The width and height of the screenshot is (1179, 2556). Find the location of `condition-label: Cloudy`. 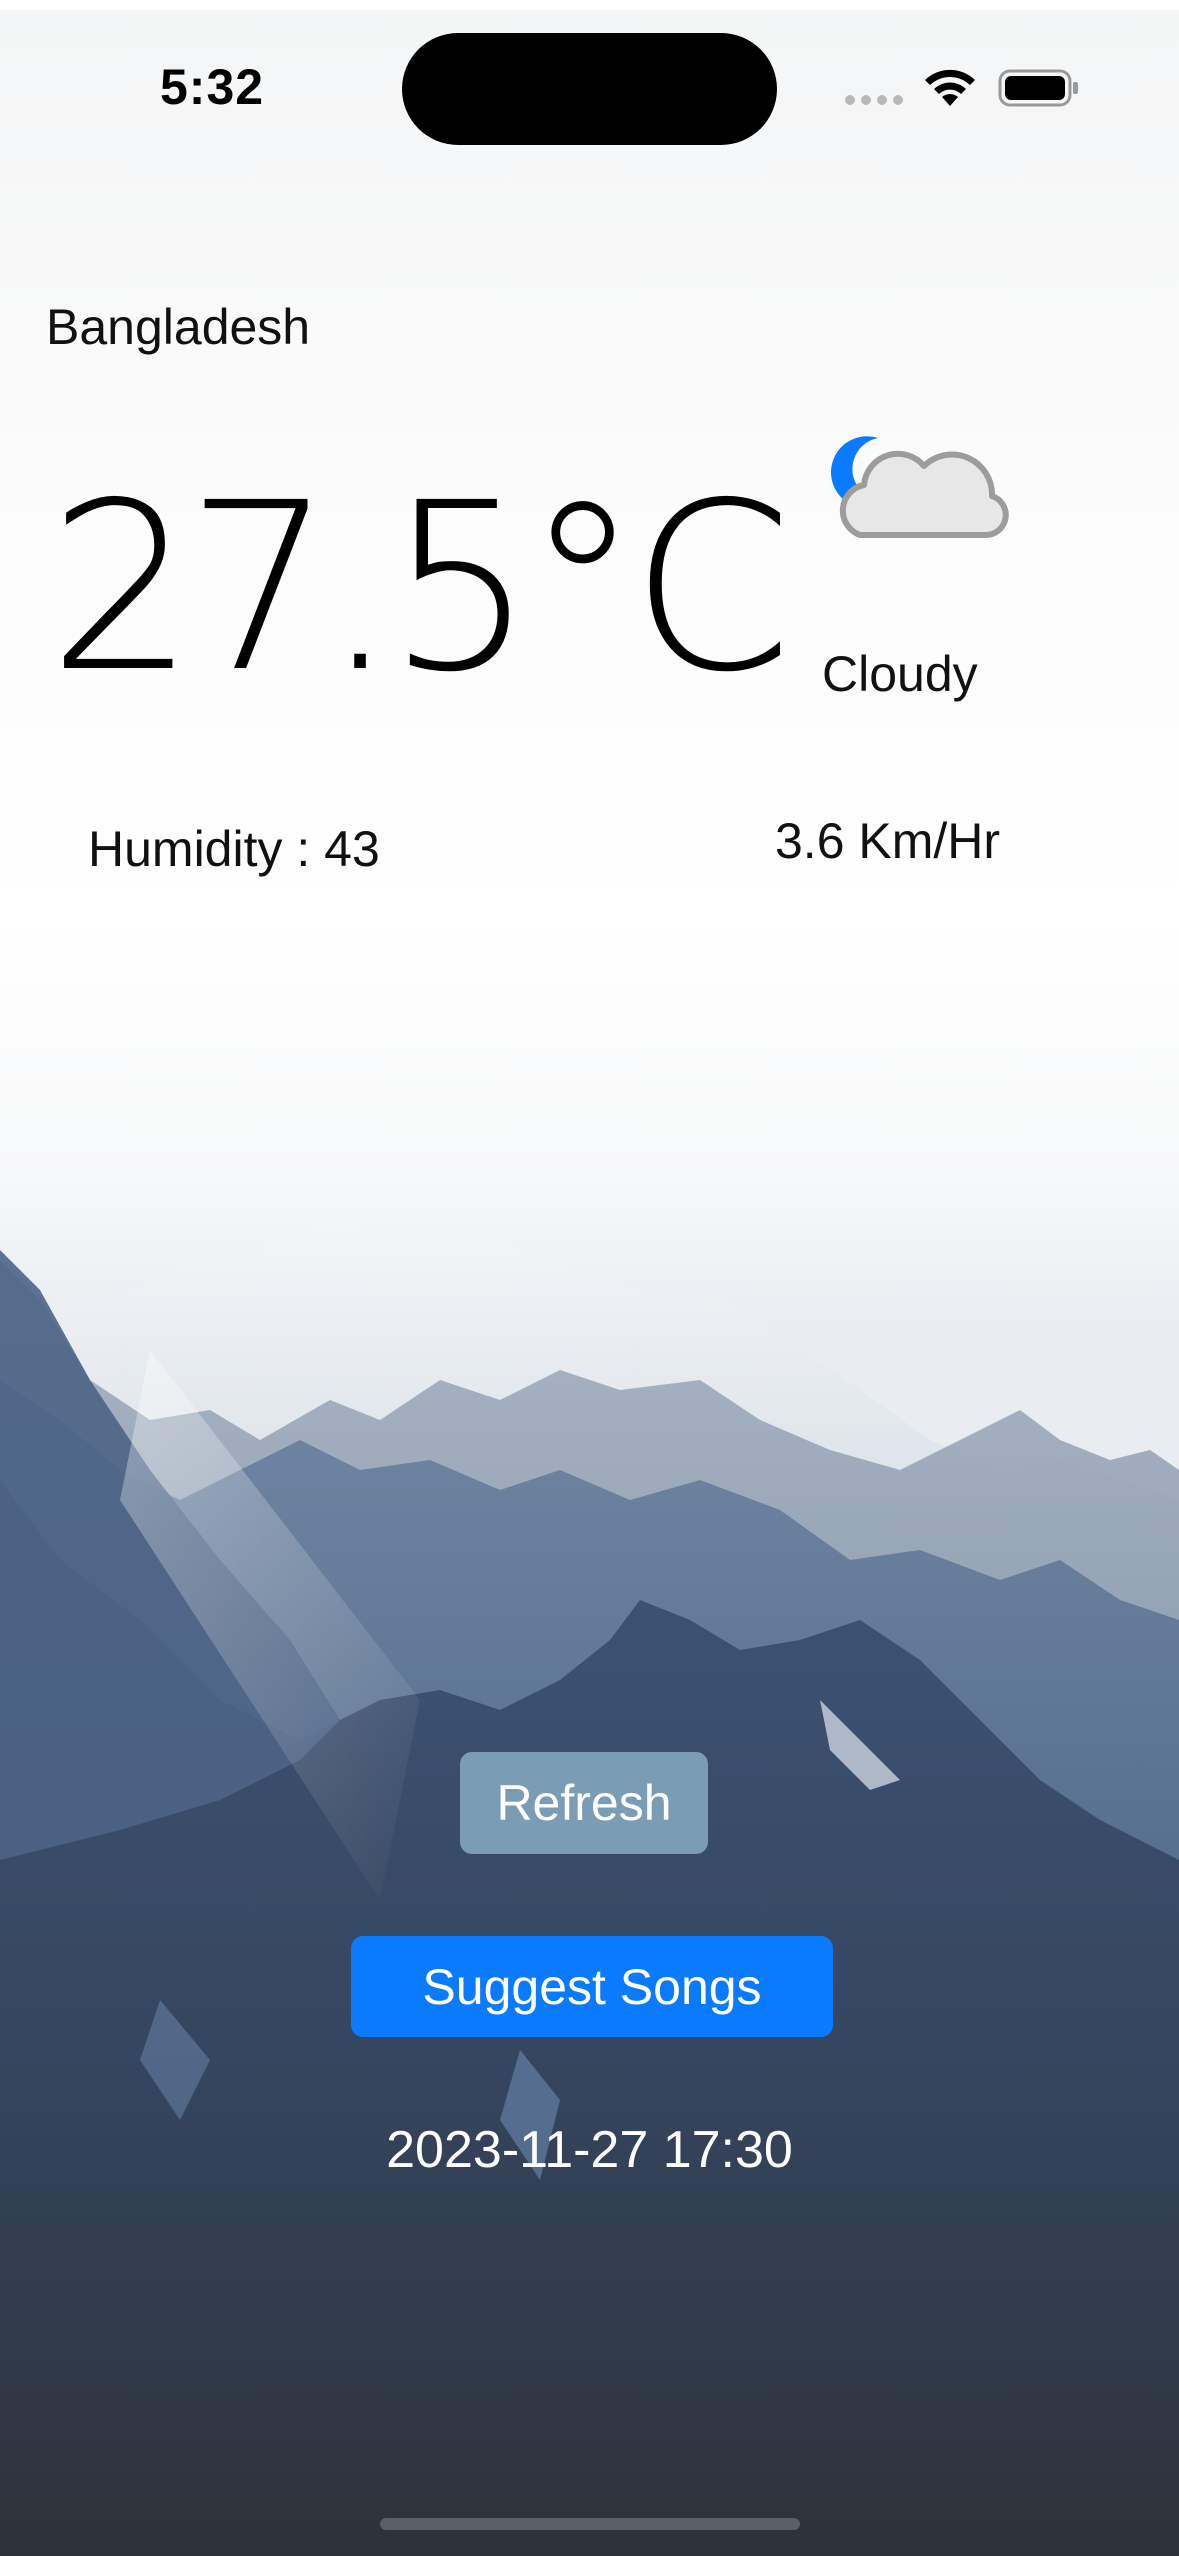

condition-label: Cloudy is located at coordinates (900, 674).